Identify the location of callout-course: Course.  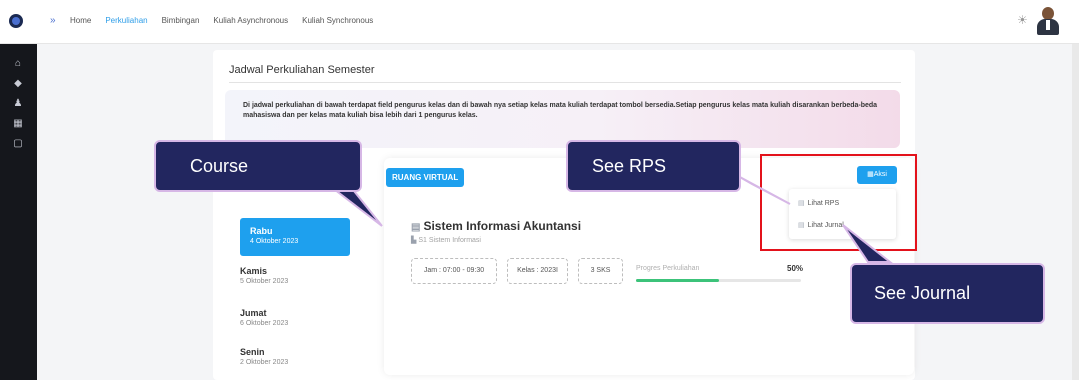
(258, 166).